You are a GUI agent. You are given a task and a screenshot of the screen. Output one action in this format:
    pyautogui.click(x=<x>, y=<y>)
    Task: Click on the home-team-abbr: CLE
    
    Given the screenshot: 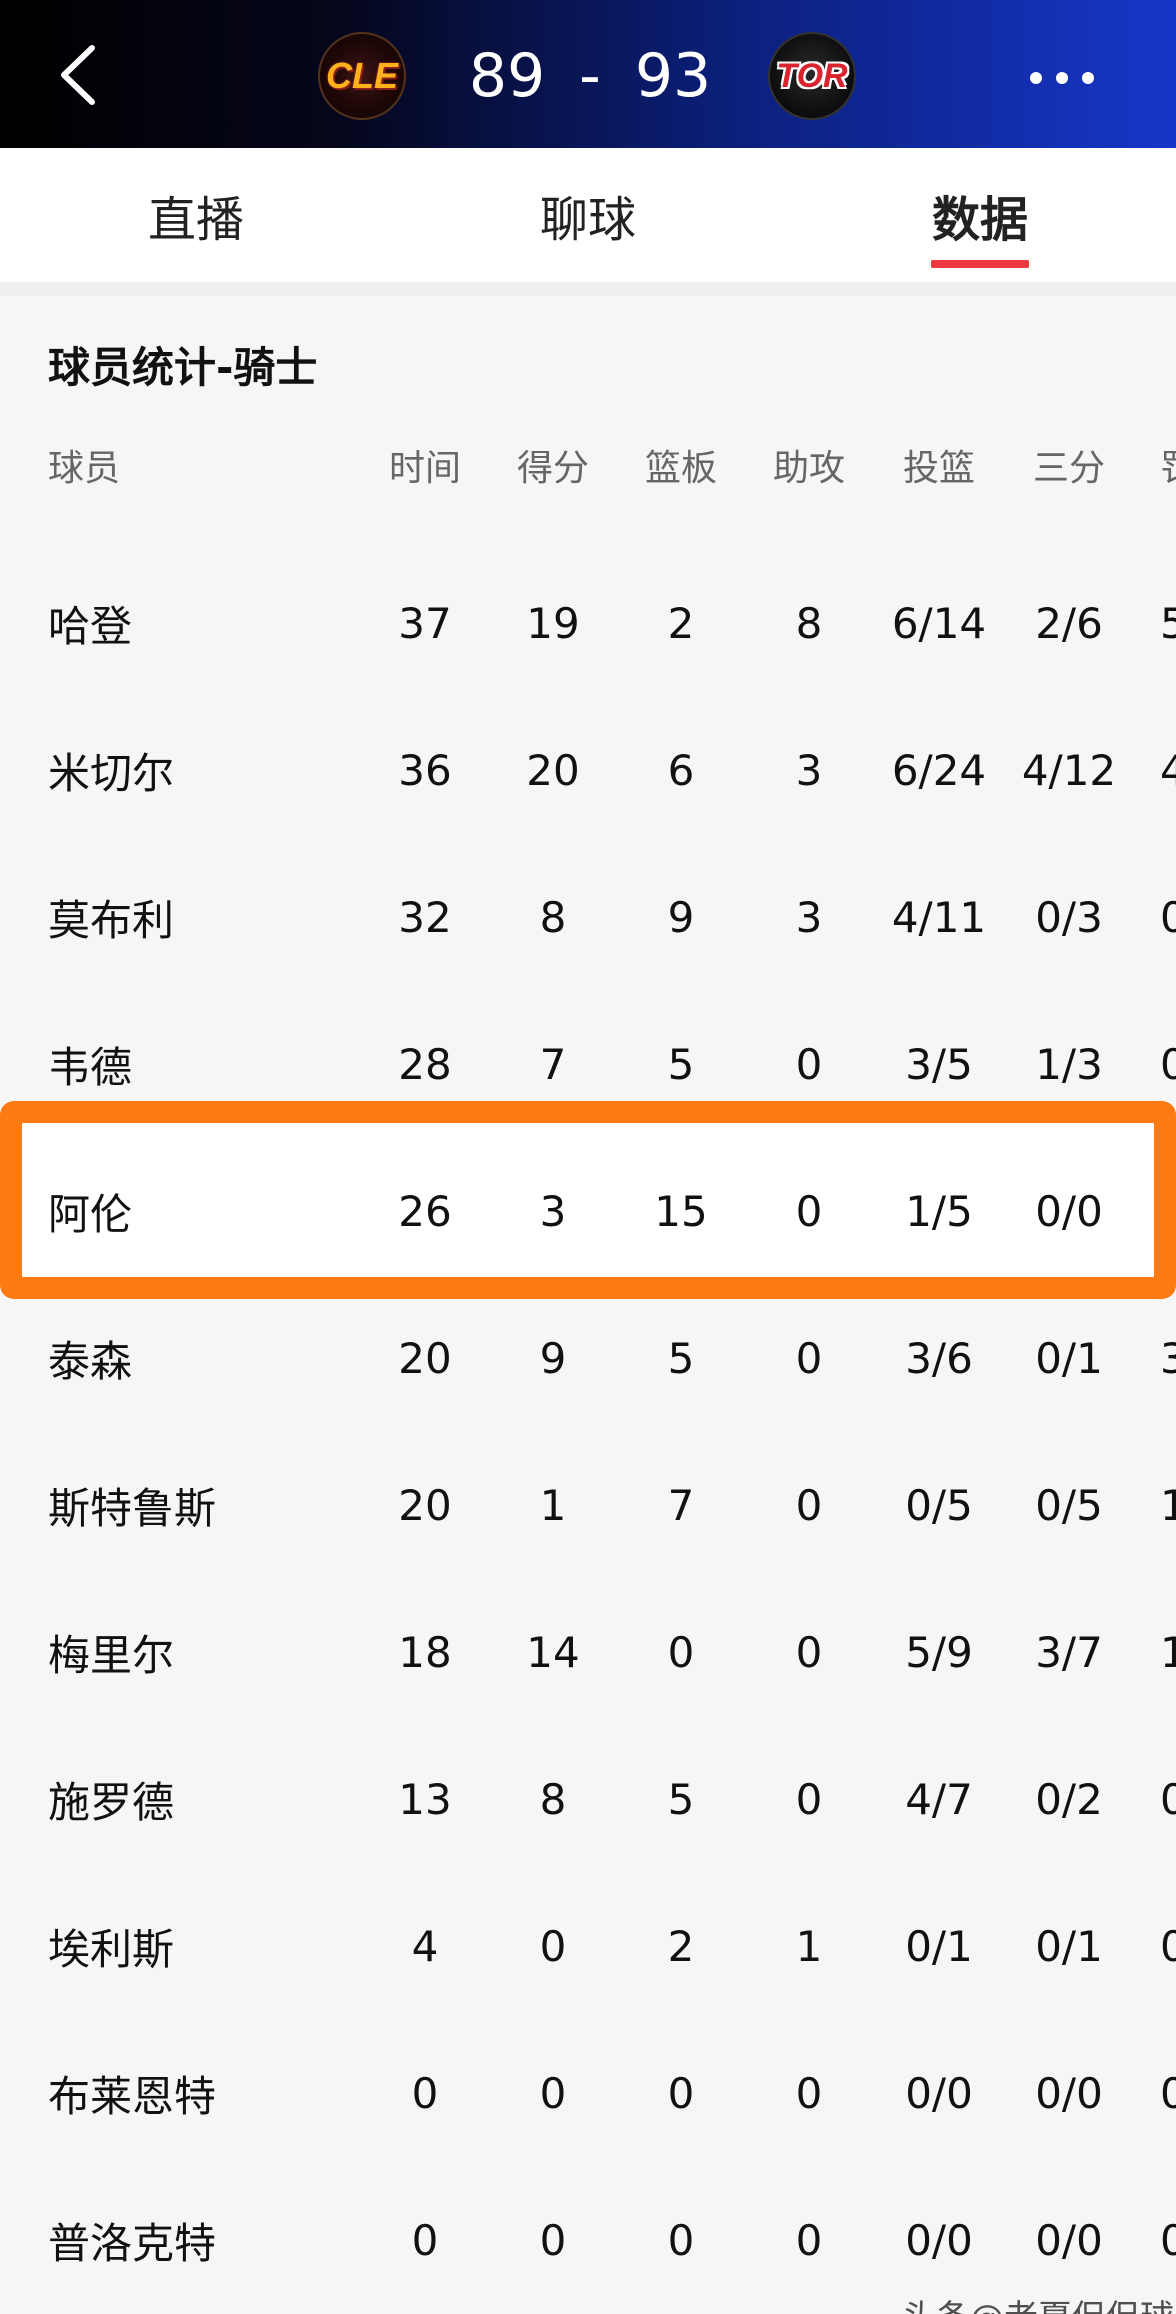 What is the action you would take?
    pyautogui.click(x=362, y=75)
    